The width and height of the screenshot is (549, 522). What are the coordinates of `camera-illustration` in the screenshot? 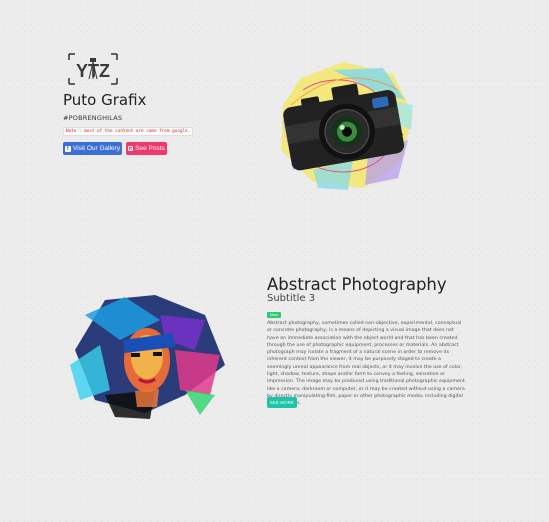 It's located at (345, 127).